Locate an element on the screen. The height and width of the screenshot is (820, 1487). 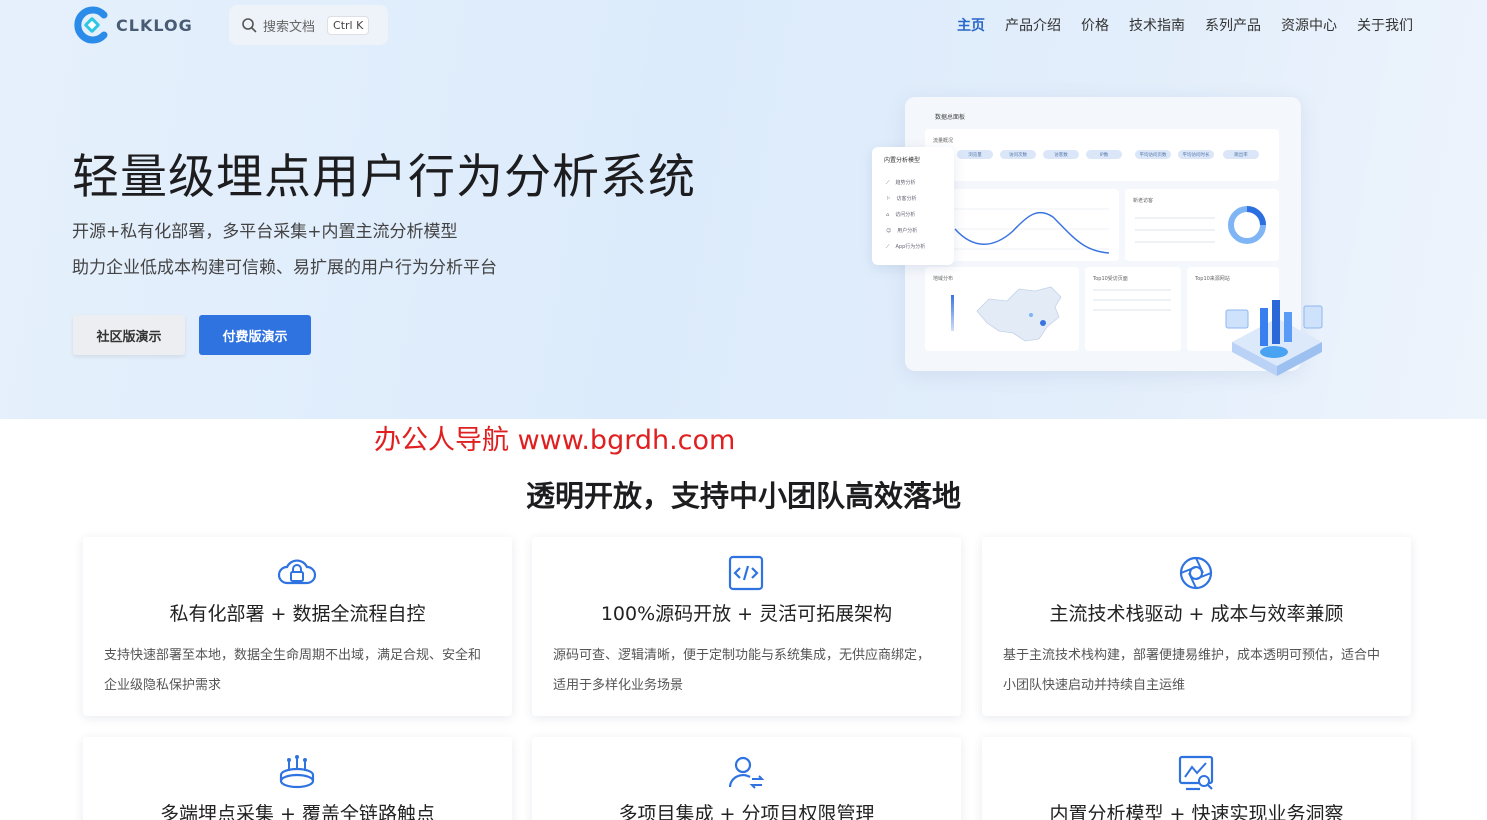
app-icon: ⟋ is located at coordinates (888, 246).